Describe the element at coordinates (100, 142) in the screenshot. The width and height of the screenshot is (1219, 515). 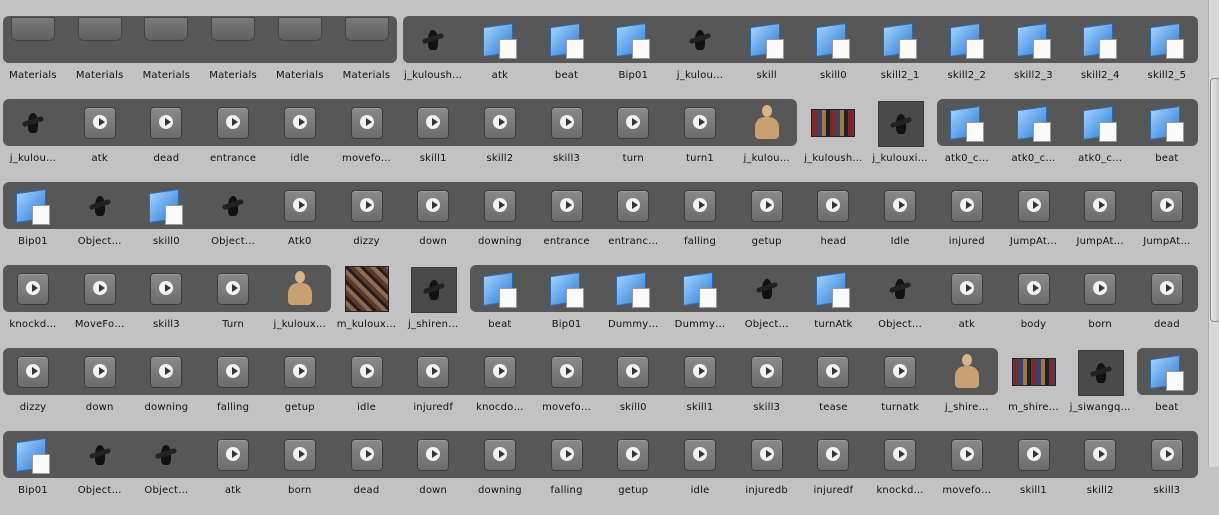
I see `asset-item: atk` at that location.